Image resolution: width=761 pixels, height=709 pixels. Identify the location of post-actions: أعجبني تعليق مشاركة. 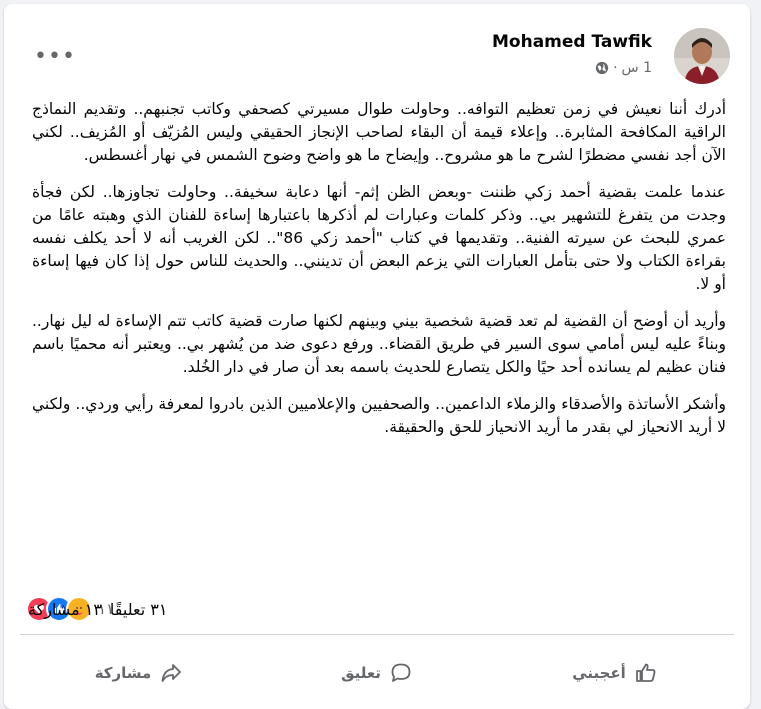
(377, 673).